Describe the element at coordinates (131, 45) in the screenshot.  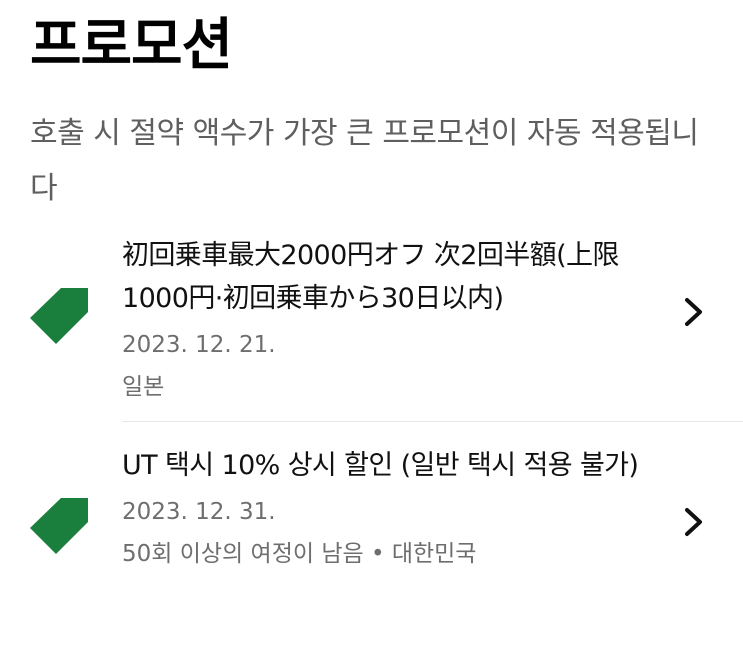
I see `page-title: 프로모션` at that location.